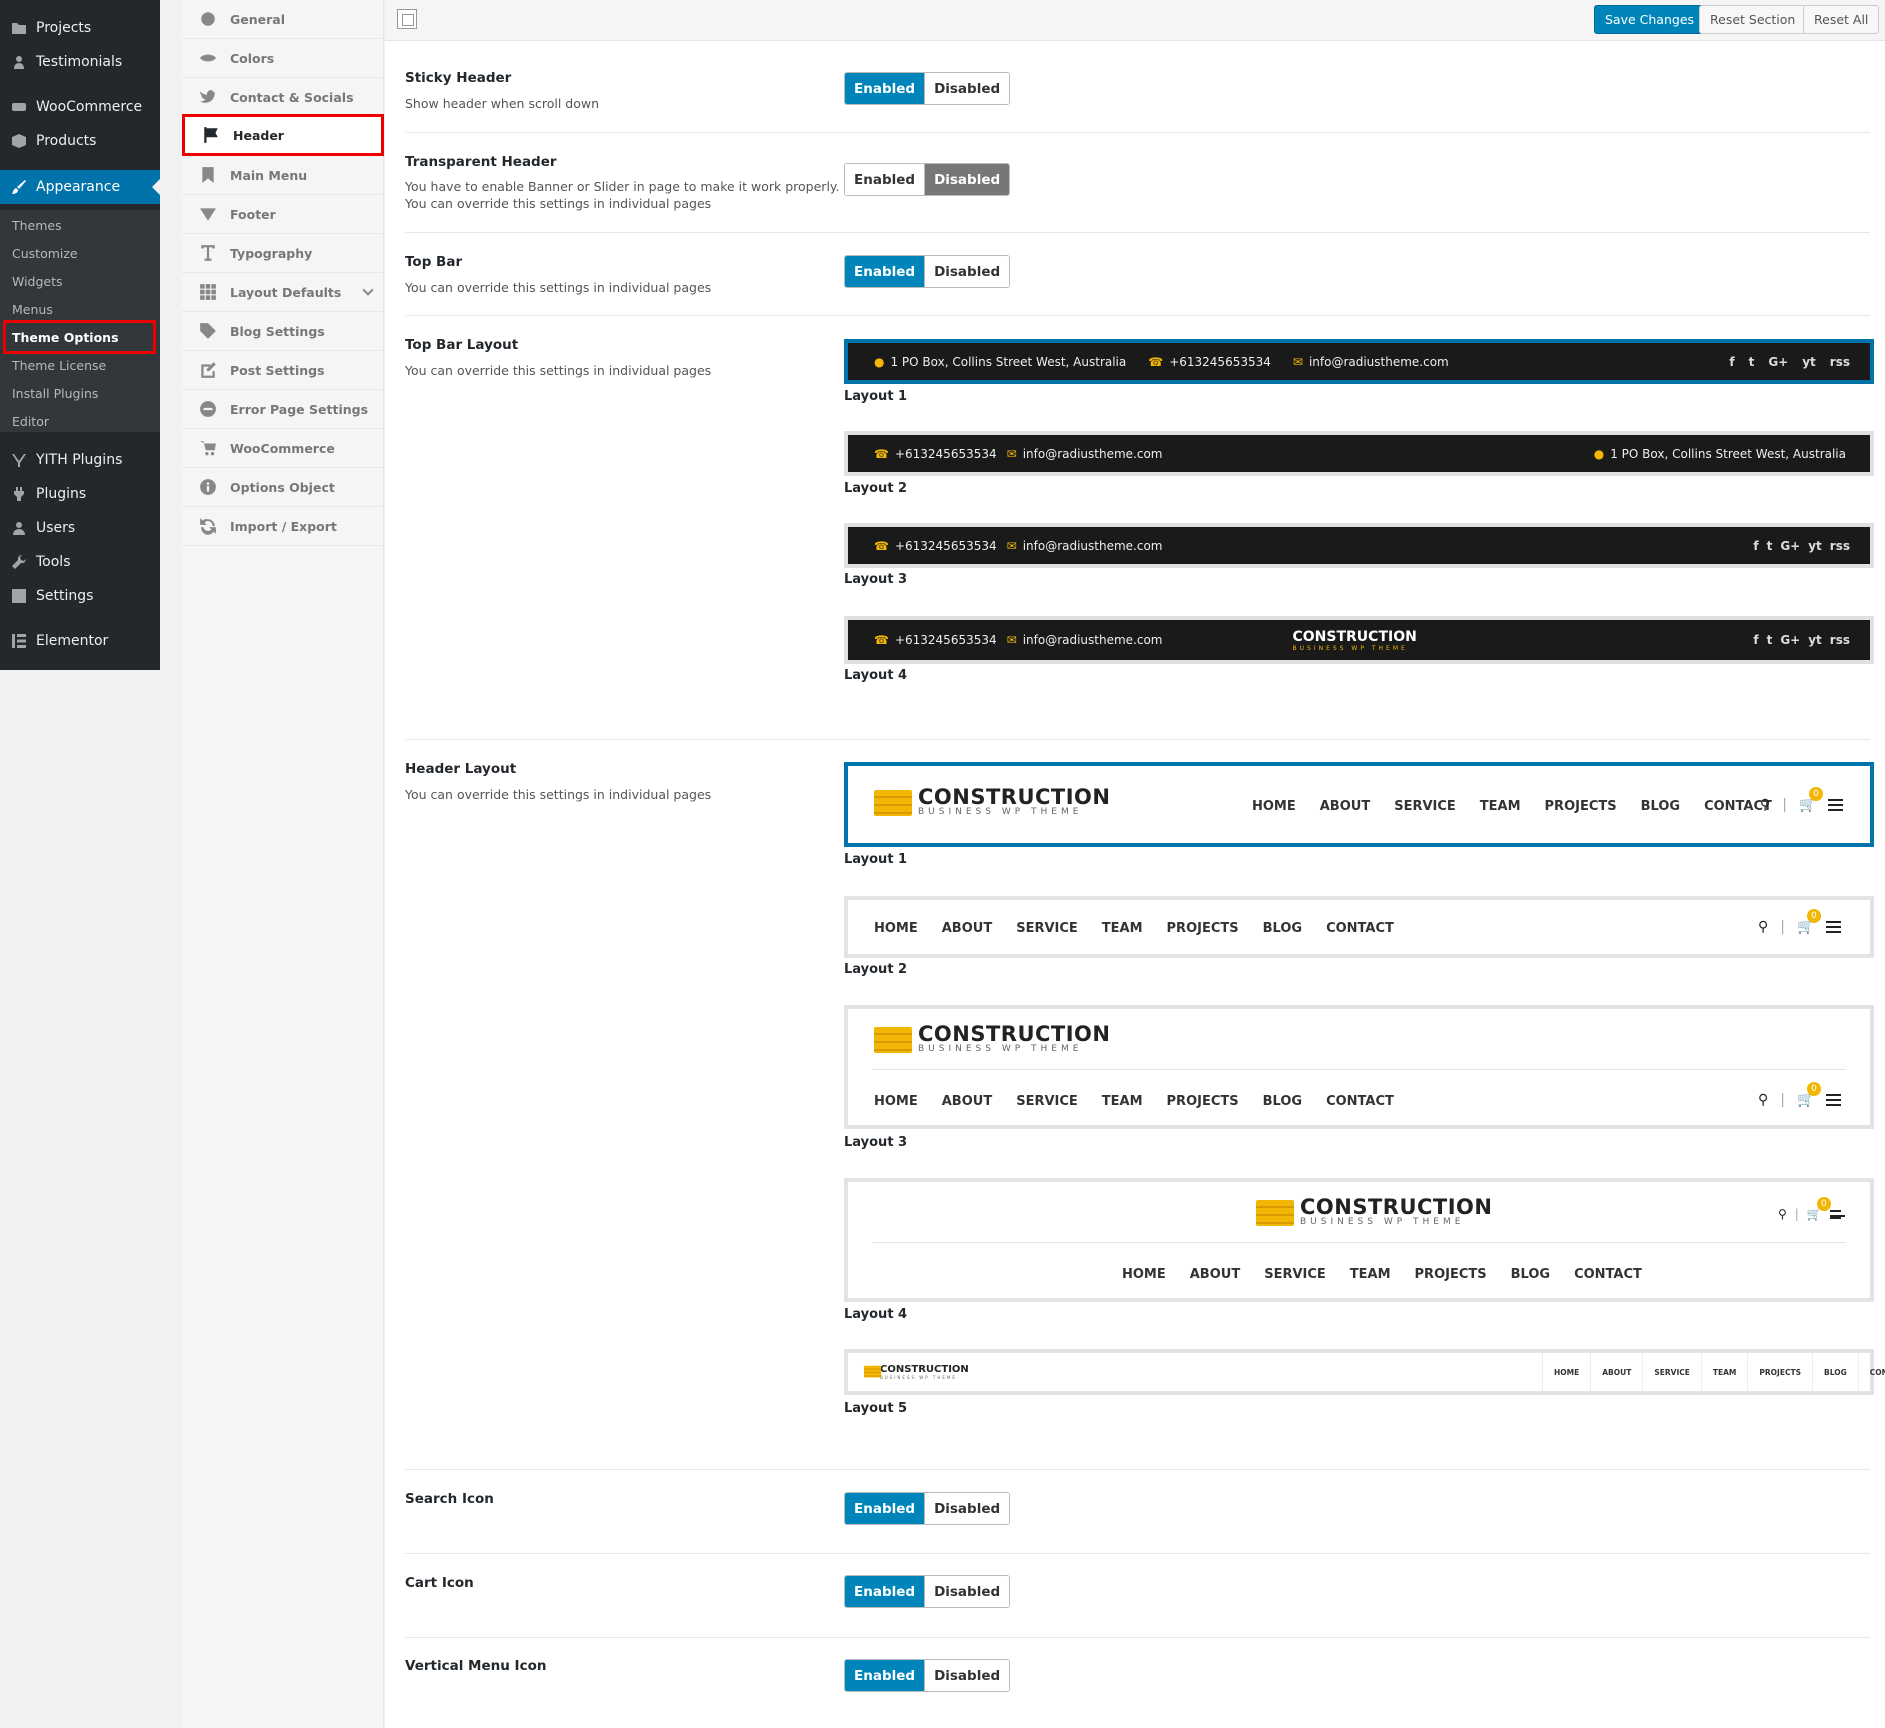 Image resolution: width=1885 pixels, height=1728 pixels. I want to click on menu-products: Products, so click(80, 141).